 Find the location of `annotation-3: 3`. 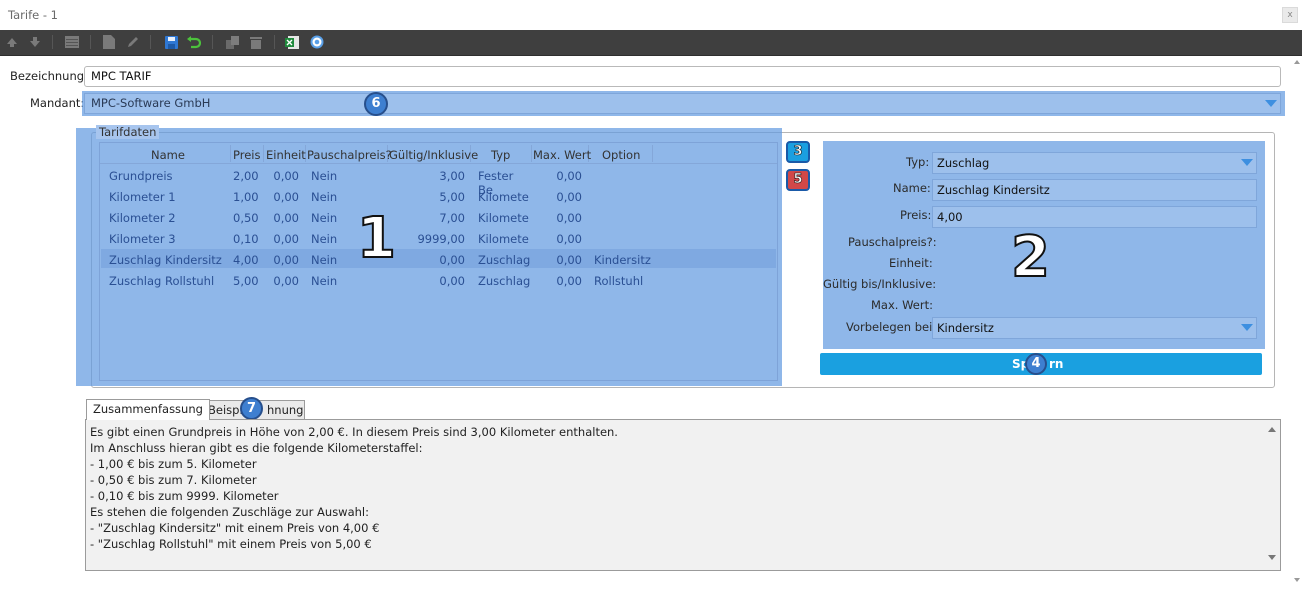

annotation-3: 3 is located at coordinates (798, 152).